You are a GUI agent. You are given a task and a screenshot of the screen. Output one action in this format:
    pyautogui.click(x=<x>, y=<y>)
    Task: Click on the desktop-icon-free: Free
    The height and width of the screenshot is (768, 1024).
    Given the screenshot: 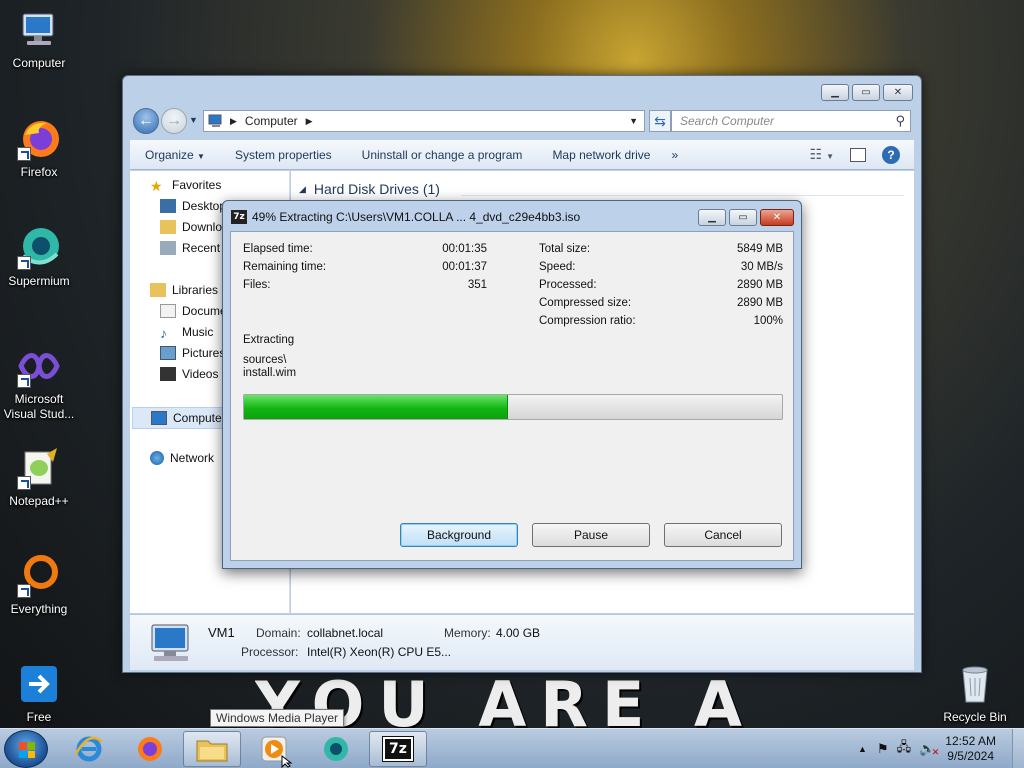 What is the action you would take?
    pyautogui.click(x=39, y=693)
    